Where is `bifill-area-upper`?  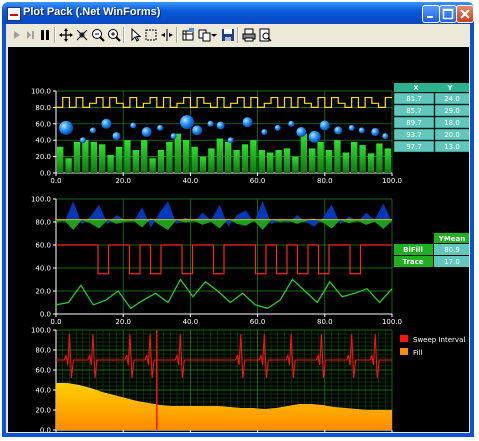
bifill-area-upper is located at coordinates (224, 214).